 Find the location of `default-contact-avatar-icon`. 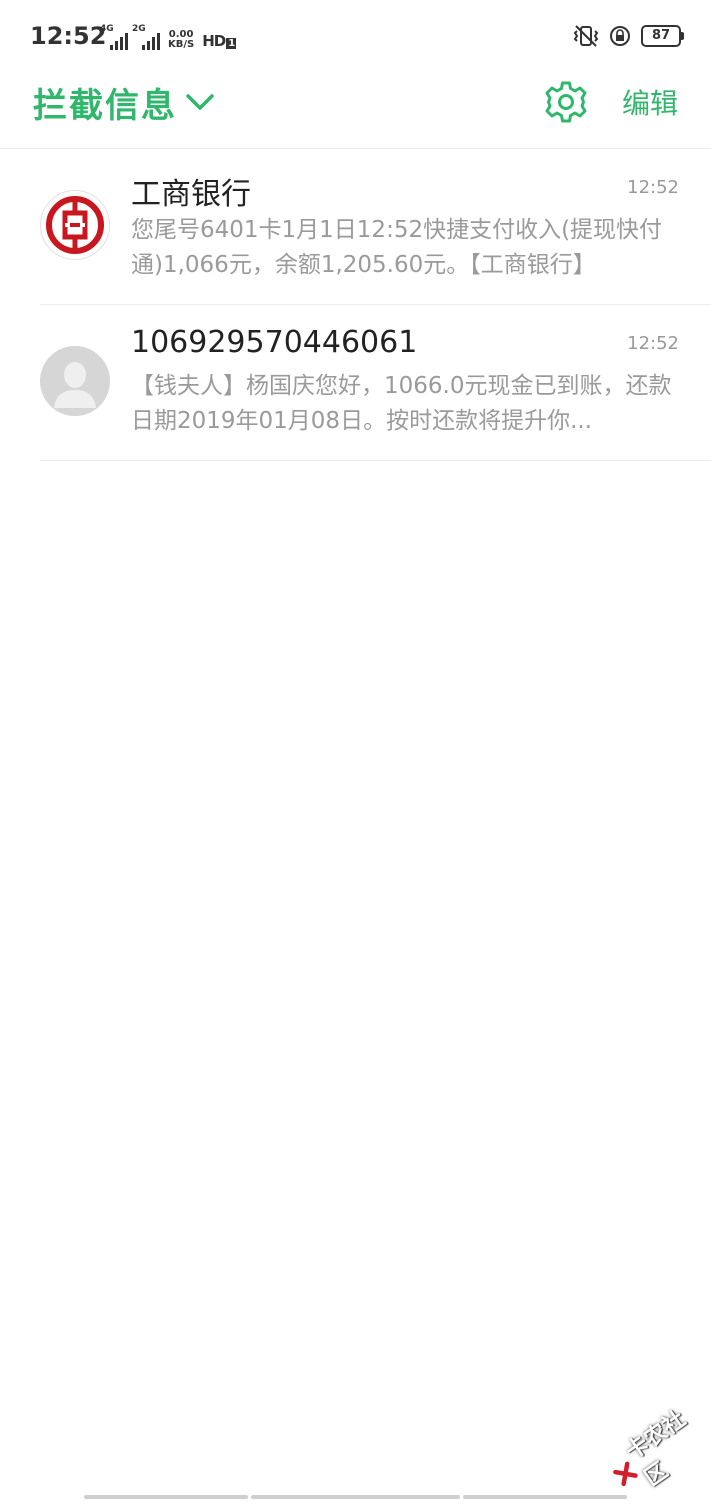

default-contact-avatar-icon is located at coordinates (75, 381).